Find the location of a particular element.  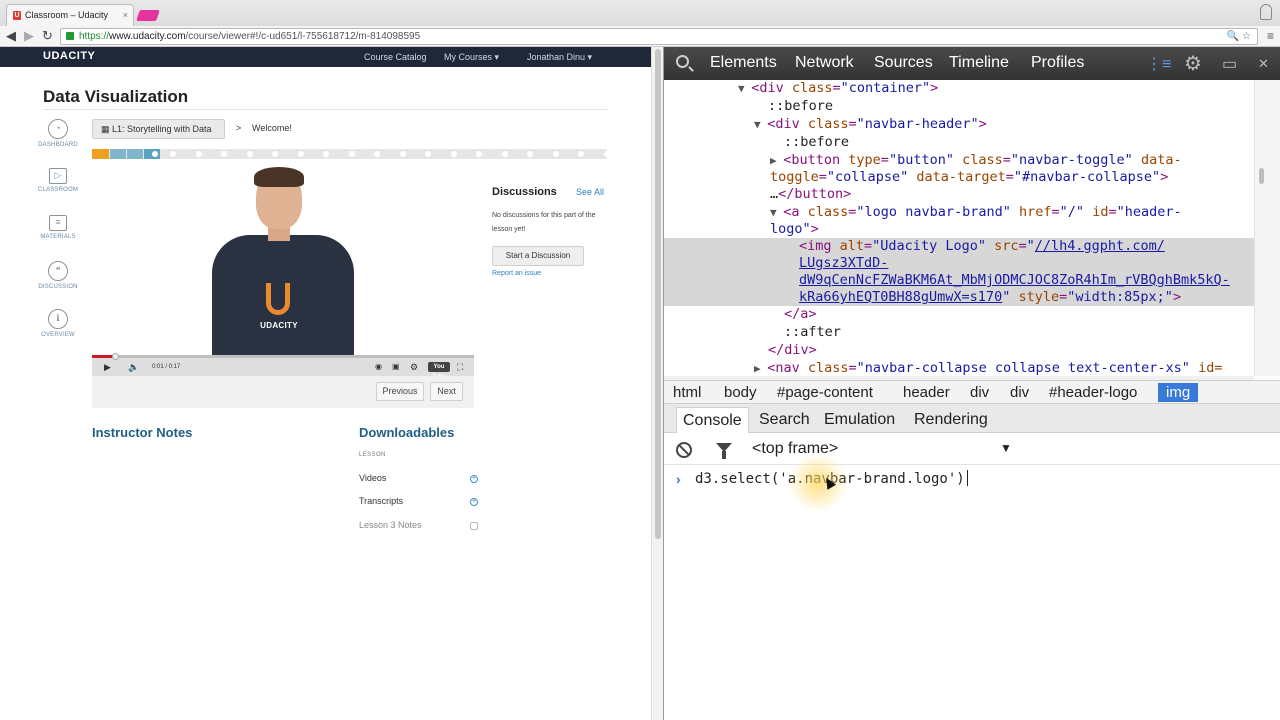

dom-node-button-close: …</button> is located at coordinates (959, 194).